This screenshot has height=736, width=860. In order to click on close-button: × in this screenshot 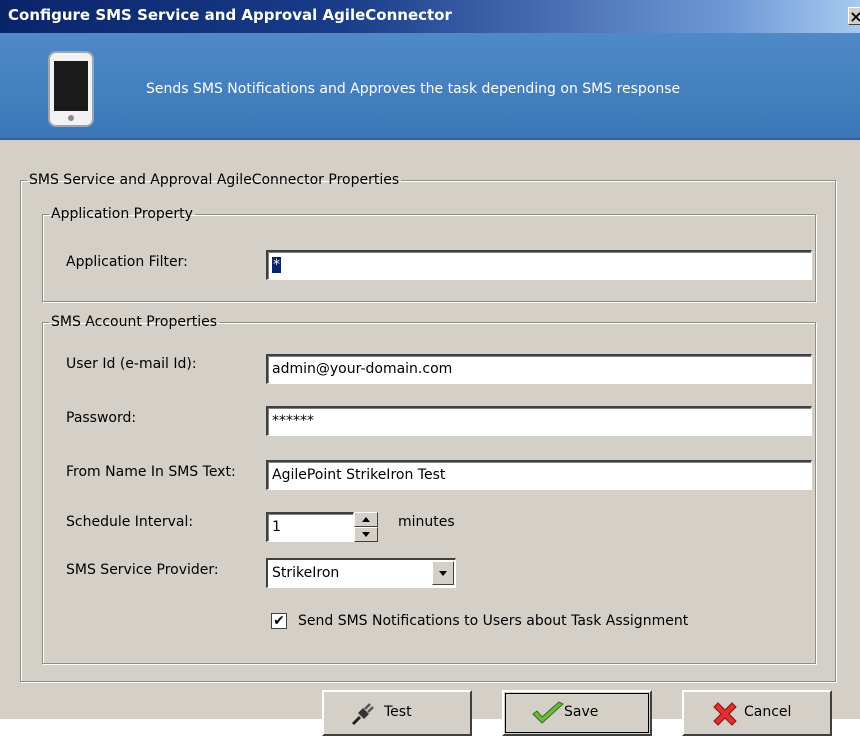, I will do `click(854, 16)`.